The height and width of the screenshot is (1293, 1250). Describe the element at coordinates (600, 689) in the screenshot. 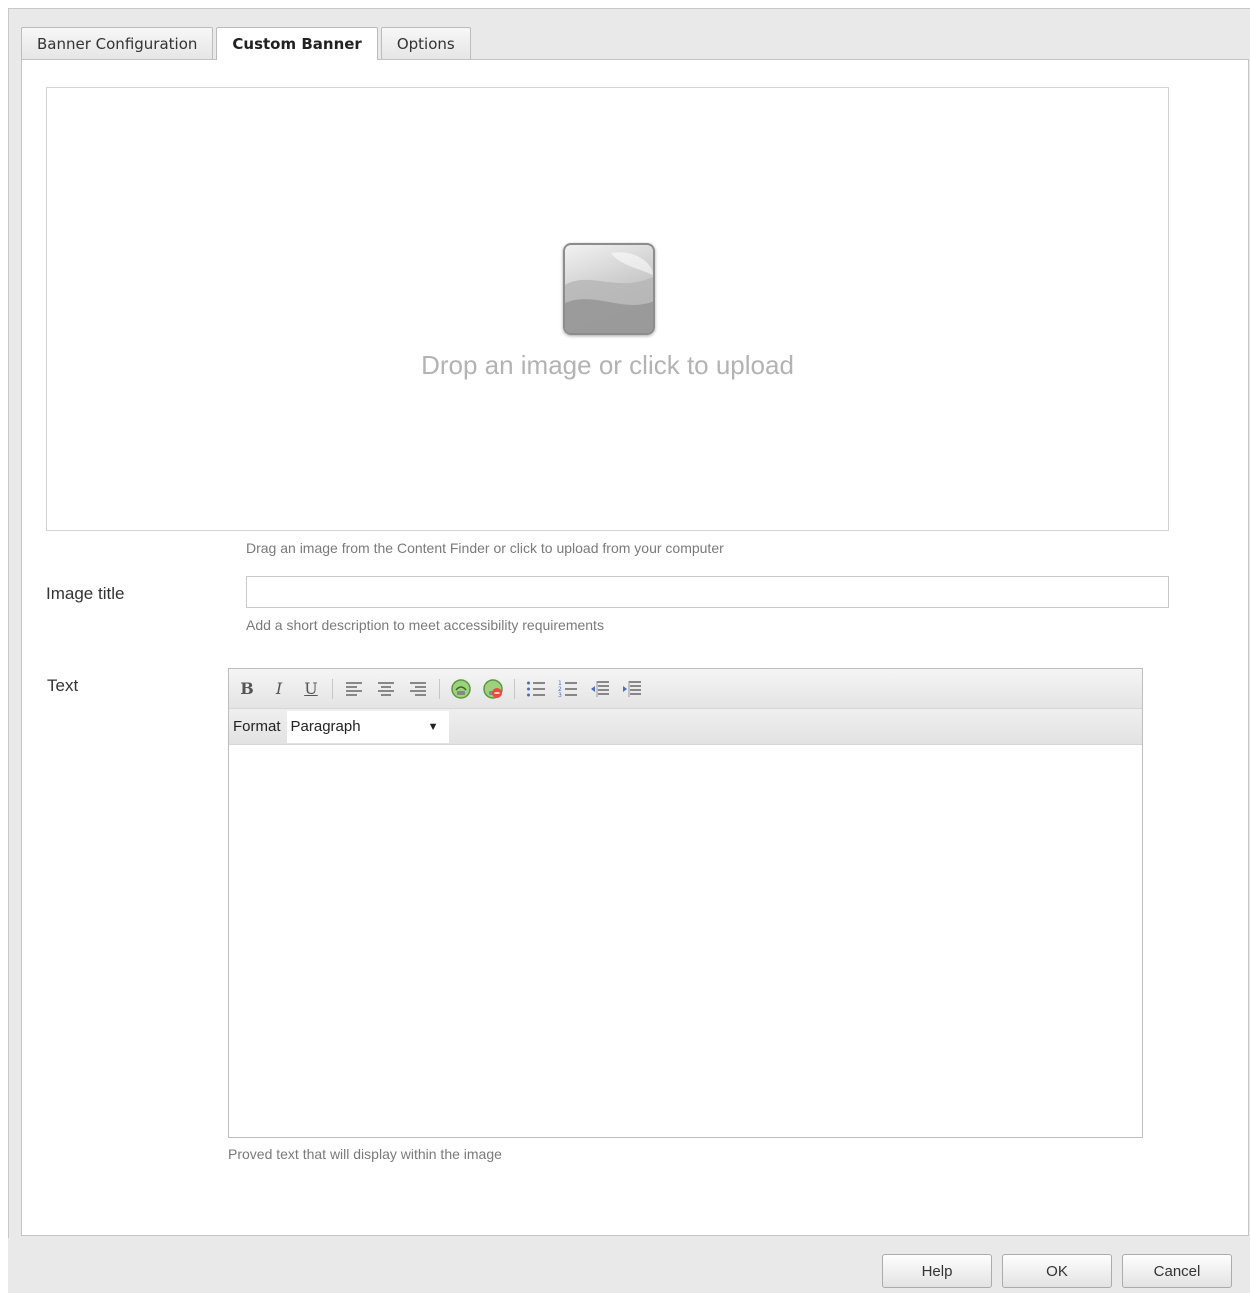

I see `outdent-icon` at that location.